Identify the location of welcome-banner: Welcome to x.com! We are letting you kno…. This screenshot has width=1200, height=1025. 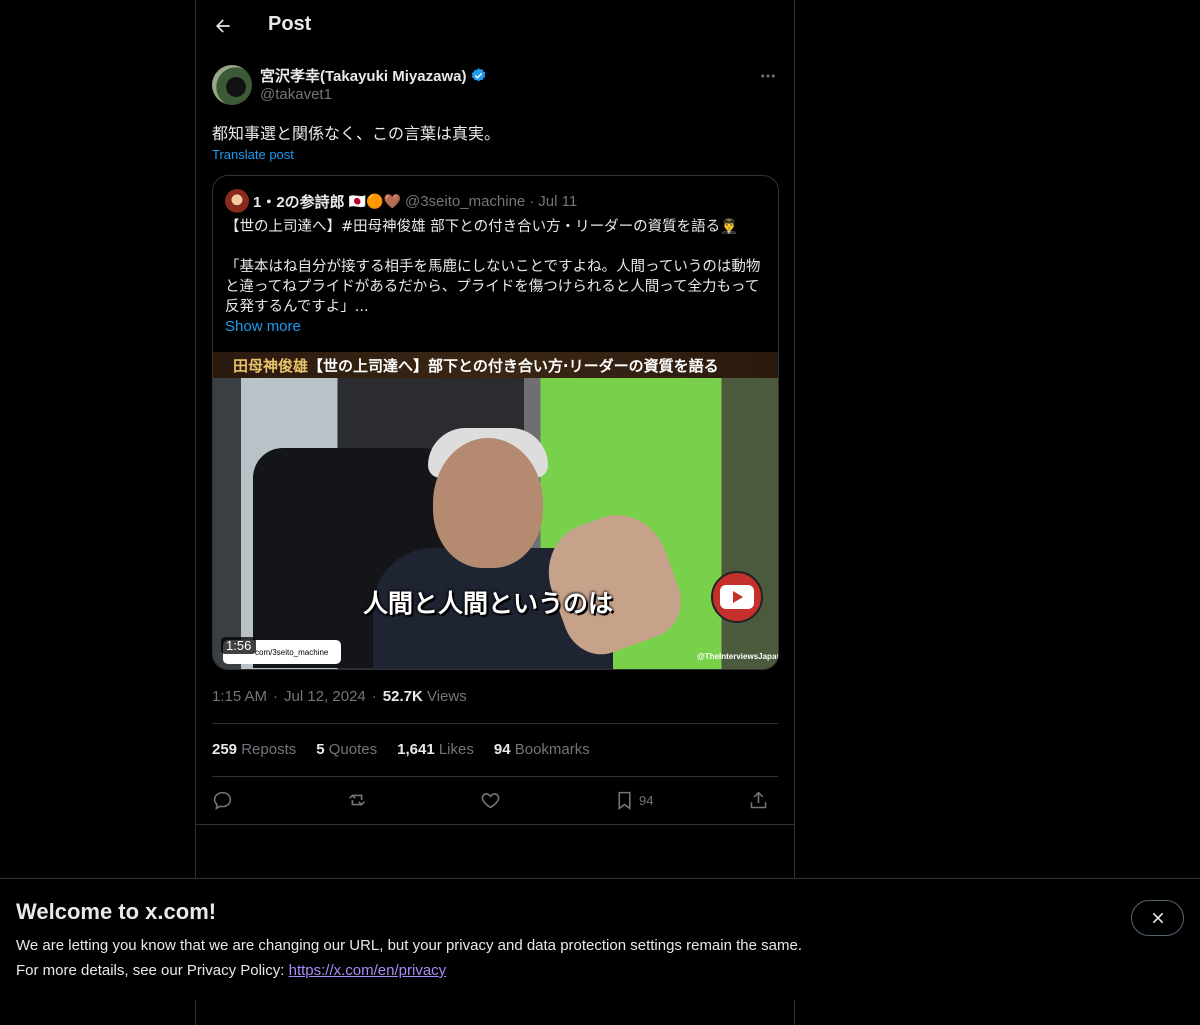
(600, 939).